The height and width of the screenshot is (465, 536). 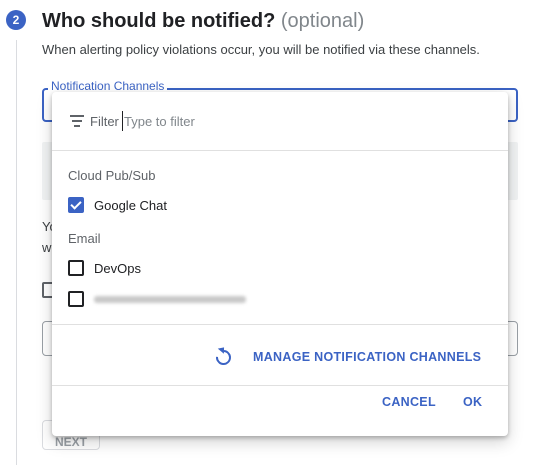 What do you see at coordinates (84, 238) in the screenshot?
I see `group-label-email: Email` at bounding box center [84, 238].